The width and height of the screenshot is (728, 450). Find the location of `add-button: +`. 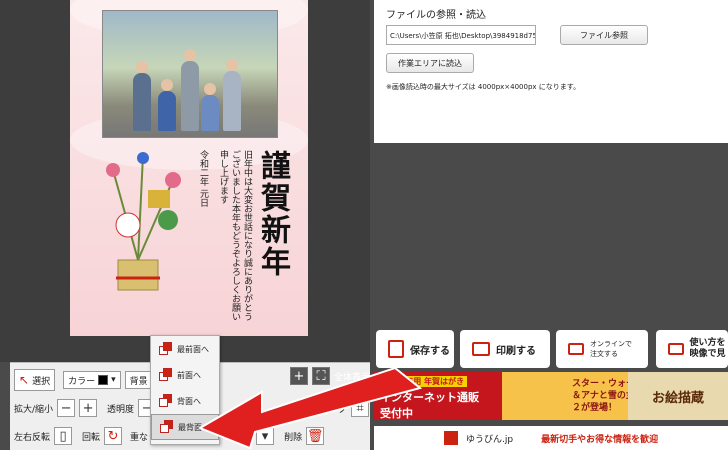

add-button: + is located at coordinates (299, 376).